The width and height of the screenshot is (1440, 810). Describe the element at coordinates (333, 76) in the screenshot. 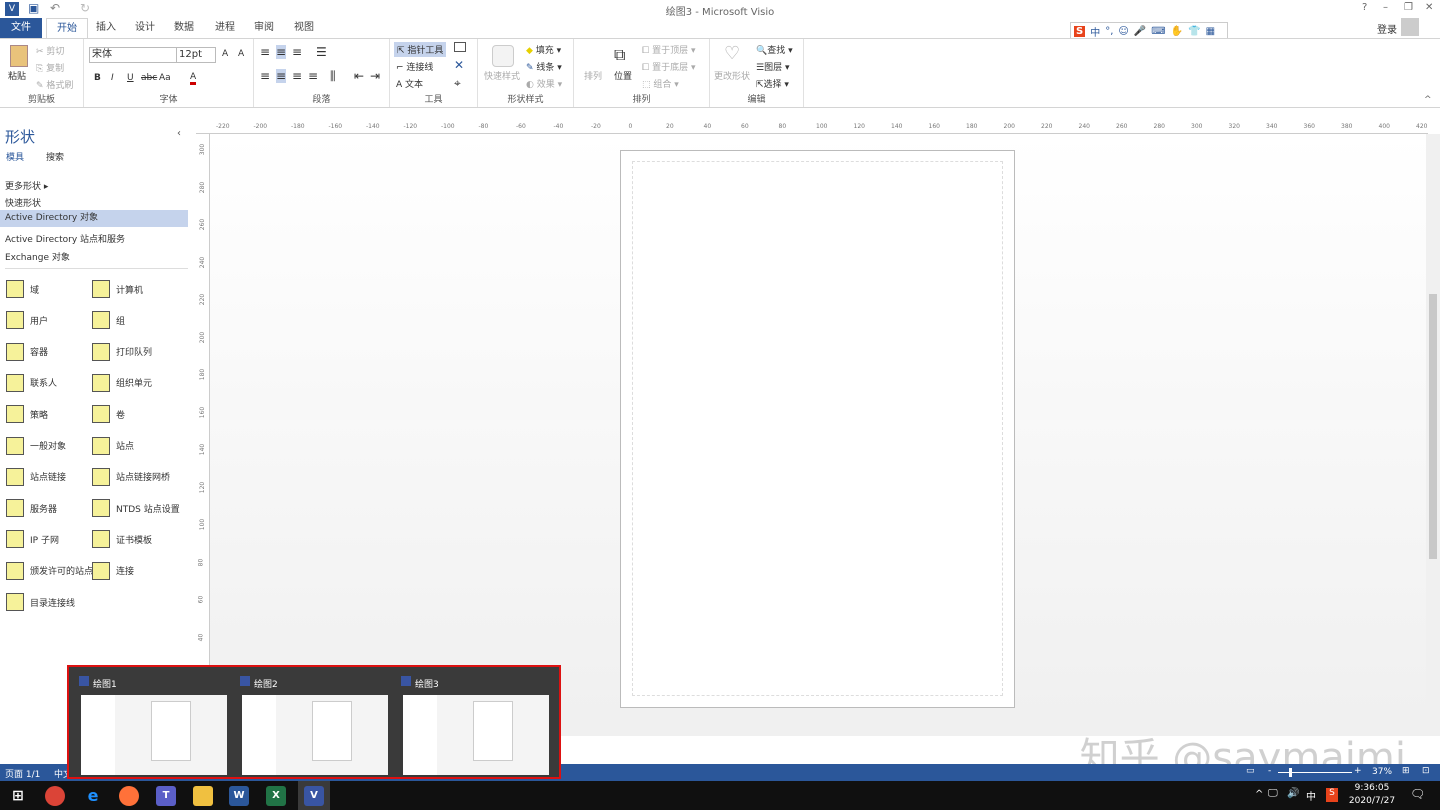

I see `text-direction-icon: ⫼` at that location.